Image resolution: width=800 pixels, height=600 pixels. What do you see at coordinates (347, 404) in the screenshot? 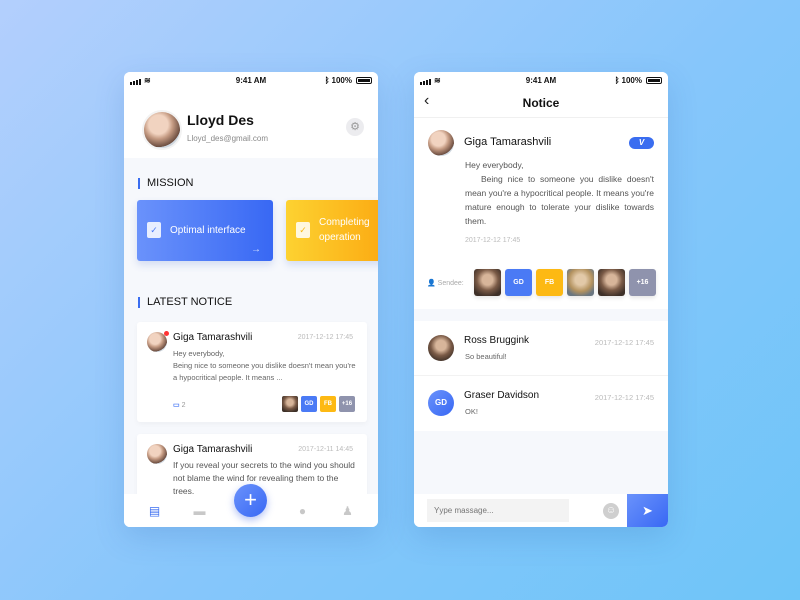
I see `recipient-more: +16` at bounding box center [347, 404].